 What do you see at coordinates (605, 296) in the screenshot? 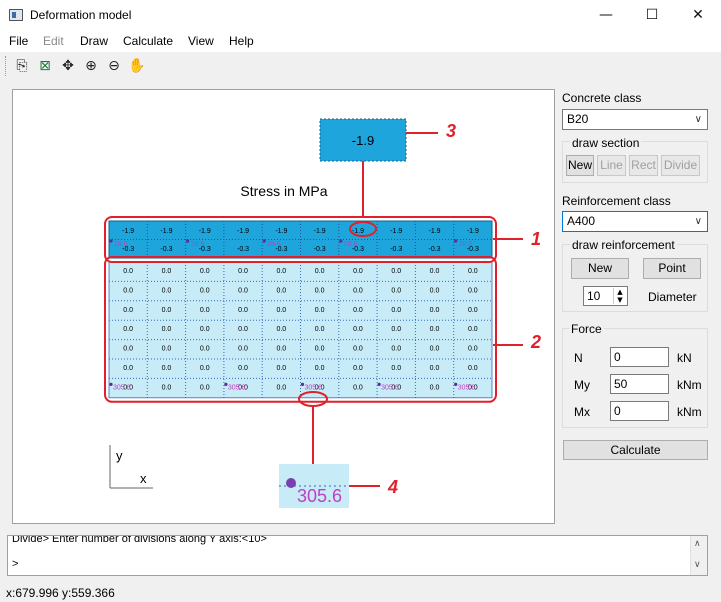
I see `diameter-spinner: 10 ▲ ▼` at bounding box center [605, 296].